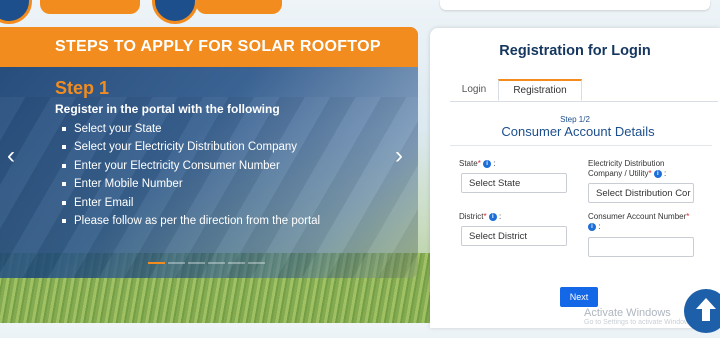 The image size is (720, 338). I want to click on district-select: Select District, so click(514, 236).